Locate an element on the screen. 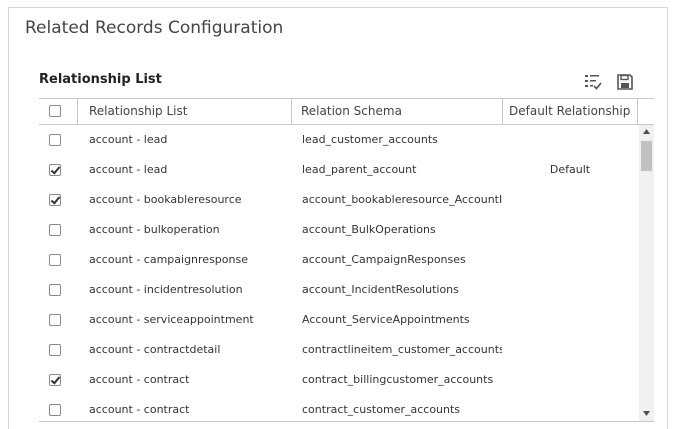 Image resolution: width=674 pixels, height=429 pixels. schema-cell: Account_ServiceAppointments is located at coordinates (386, 319).